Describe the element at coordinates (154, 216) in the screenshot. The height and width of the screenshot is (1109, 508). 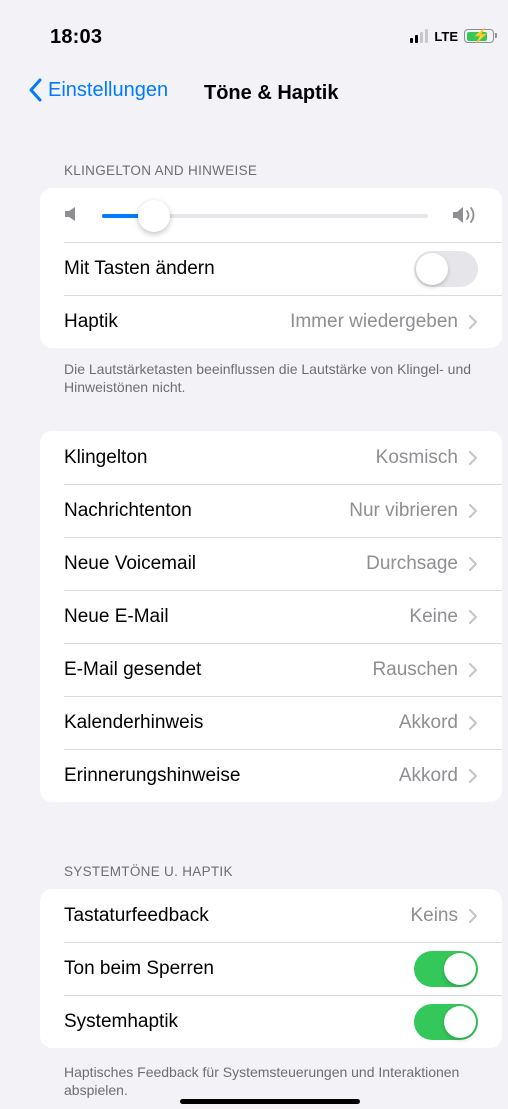
I see `volume-slider-thumb` at that location.